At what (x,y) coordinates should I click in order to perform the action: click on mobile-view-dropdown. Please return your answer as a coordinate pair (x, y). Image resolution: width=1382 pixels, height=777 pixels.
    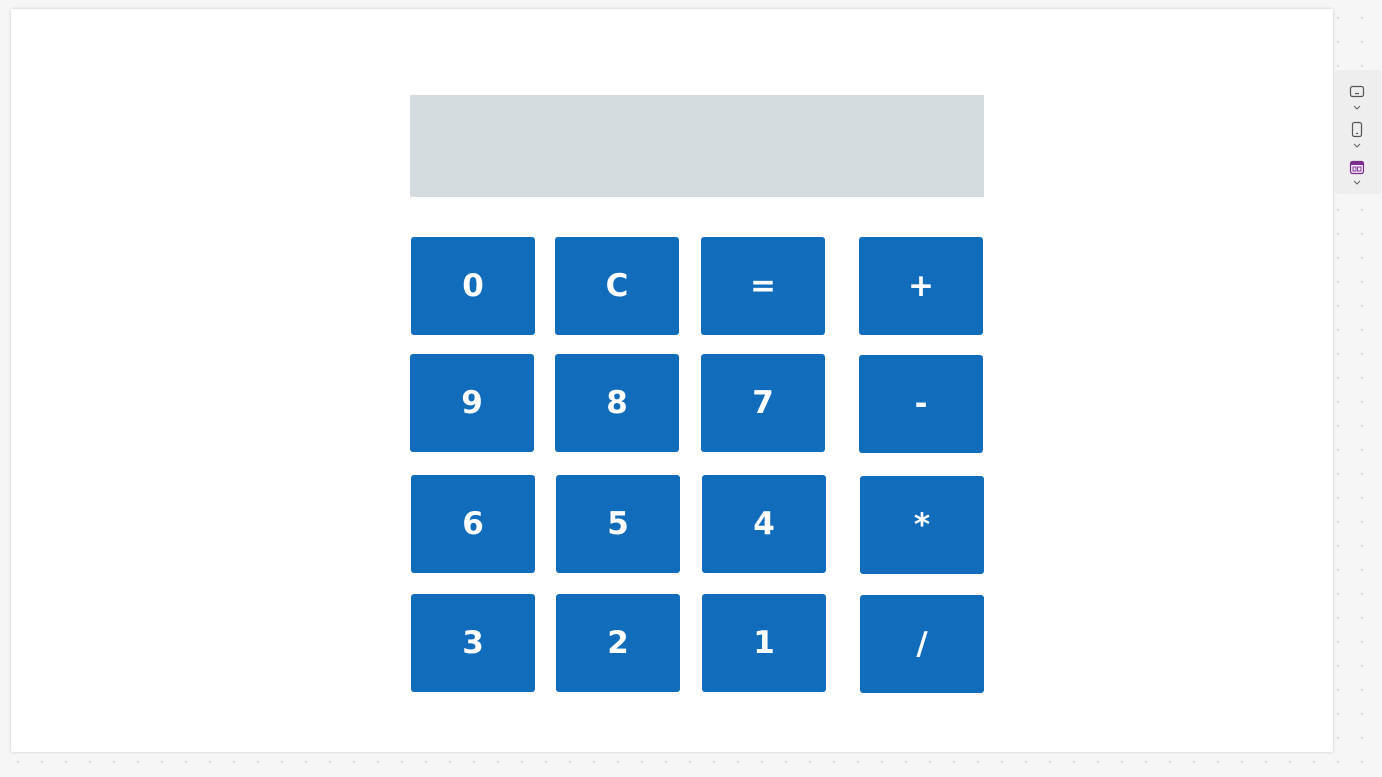
    Looking at the image, I should click on (1357, 138).